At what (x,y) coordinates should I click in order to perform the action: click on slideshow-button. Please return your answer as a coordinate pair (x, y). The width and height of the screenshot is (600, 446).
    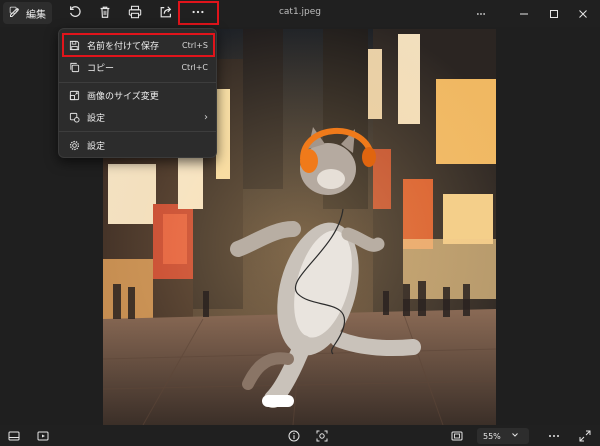
    Looking at the image, I should click on (43, 436).